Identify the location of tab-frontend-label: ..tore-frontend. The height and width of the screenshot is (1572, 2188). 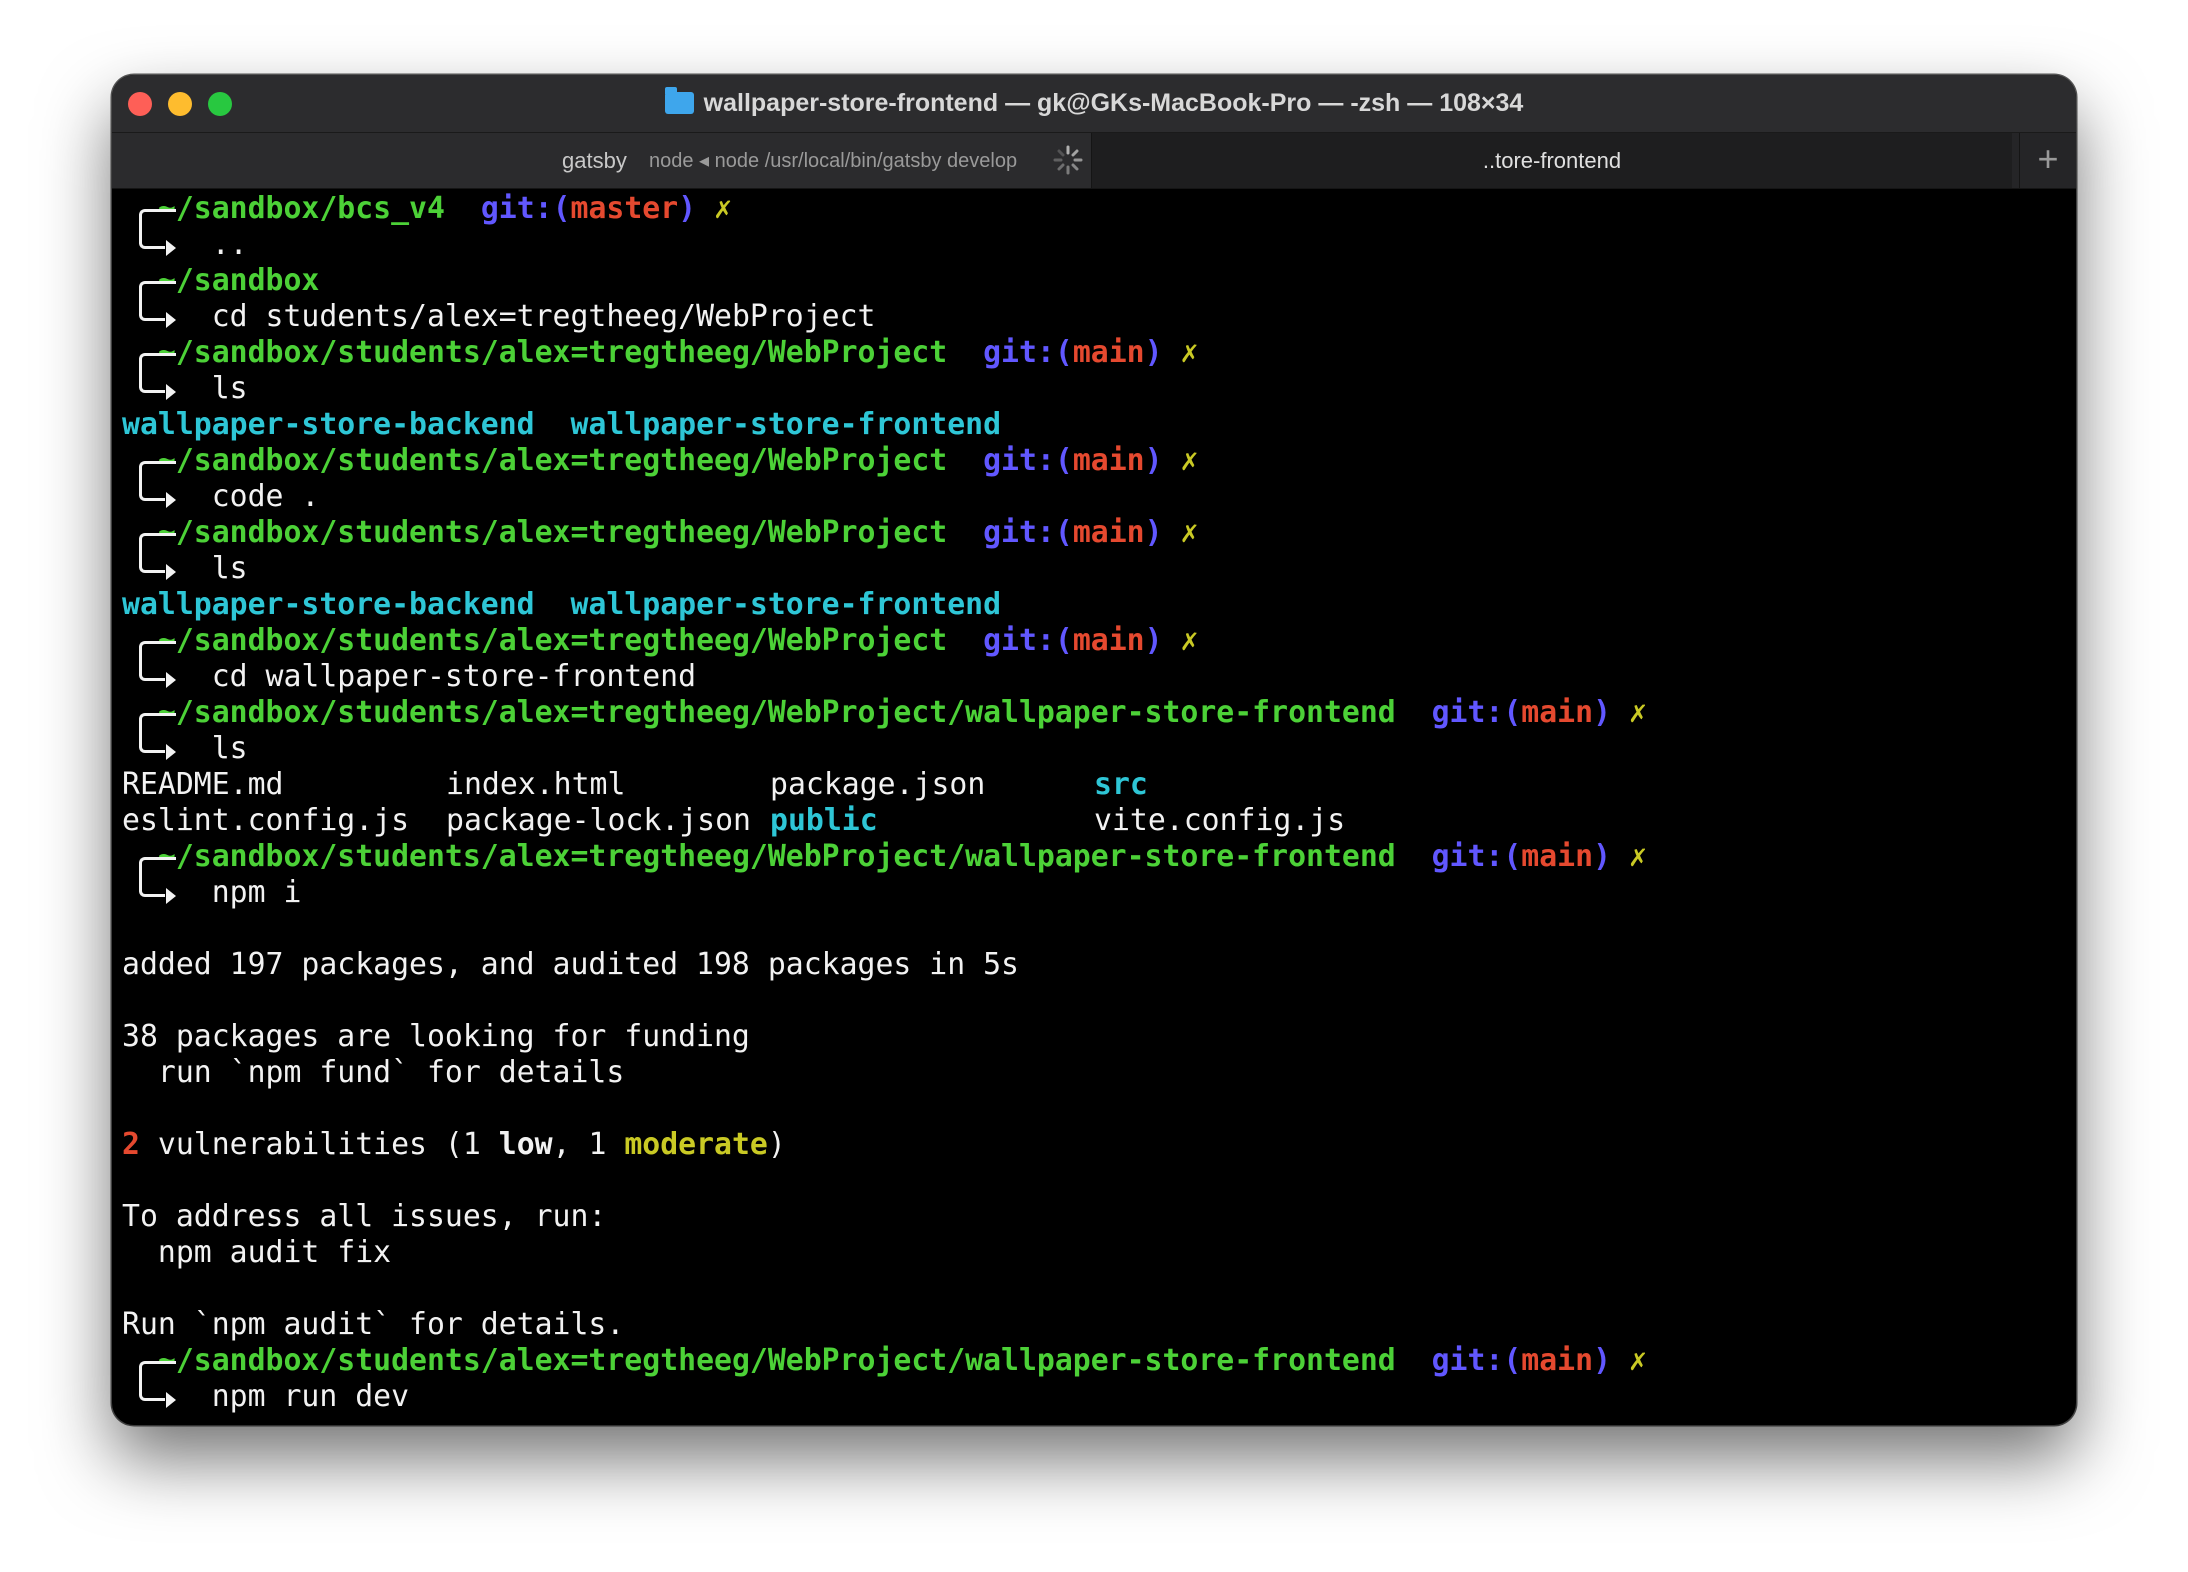
(1552, 160).